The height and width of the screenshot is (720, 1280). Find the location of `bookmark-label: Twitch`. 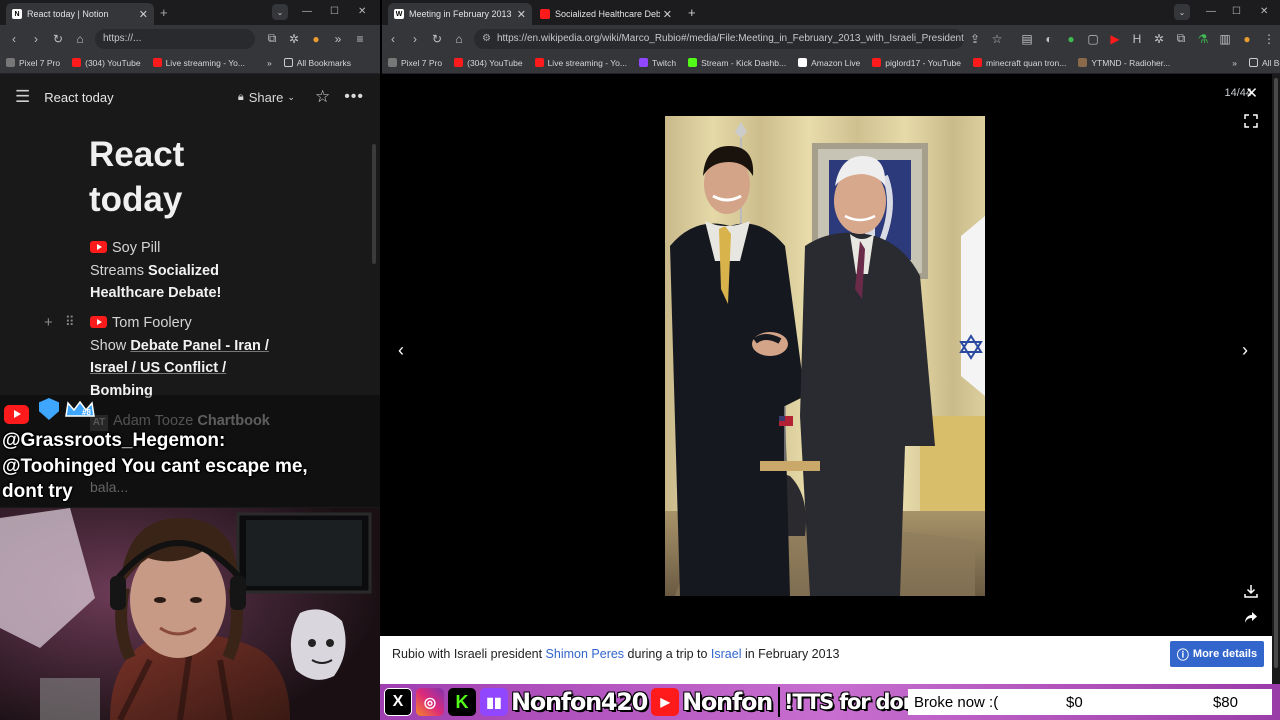

bookmark-label: Twitch is located at coordinates (664, 62).